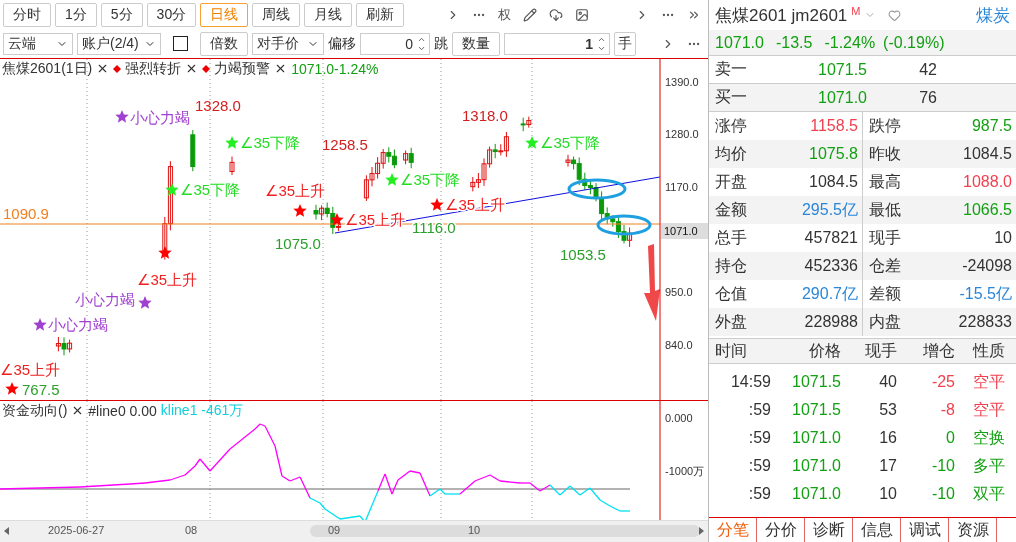  I want to click on period-tab: 分时, so click(27, 14).